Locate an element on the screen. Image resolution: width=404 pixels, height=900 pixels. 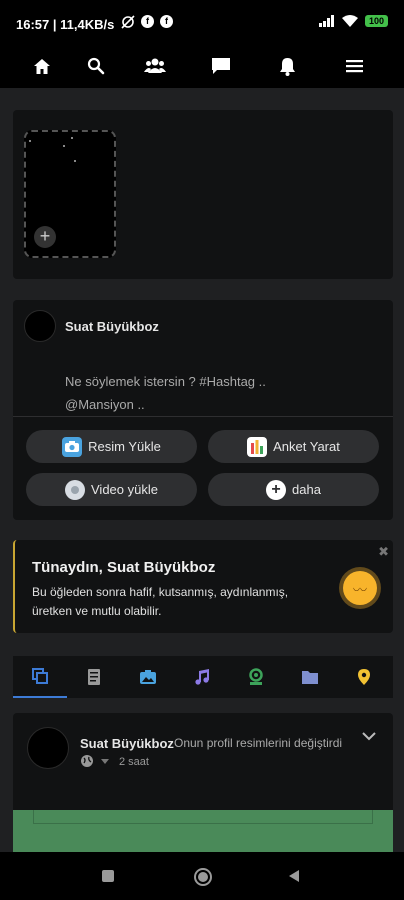
status-time: 16:57 | 11,4KB/s is located at coordinates (65, 24).